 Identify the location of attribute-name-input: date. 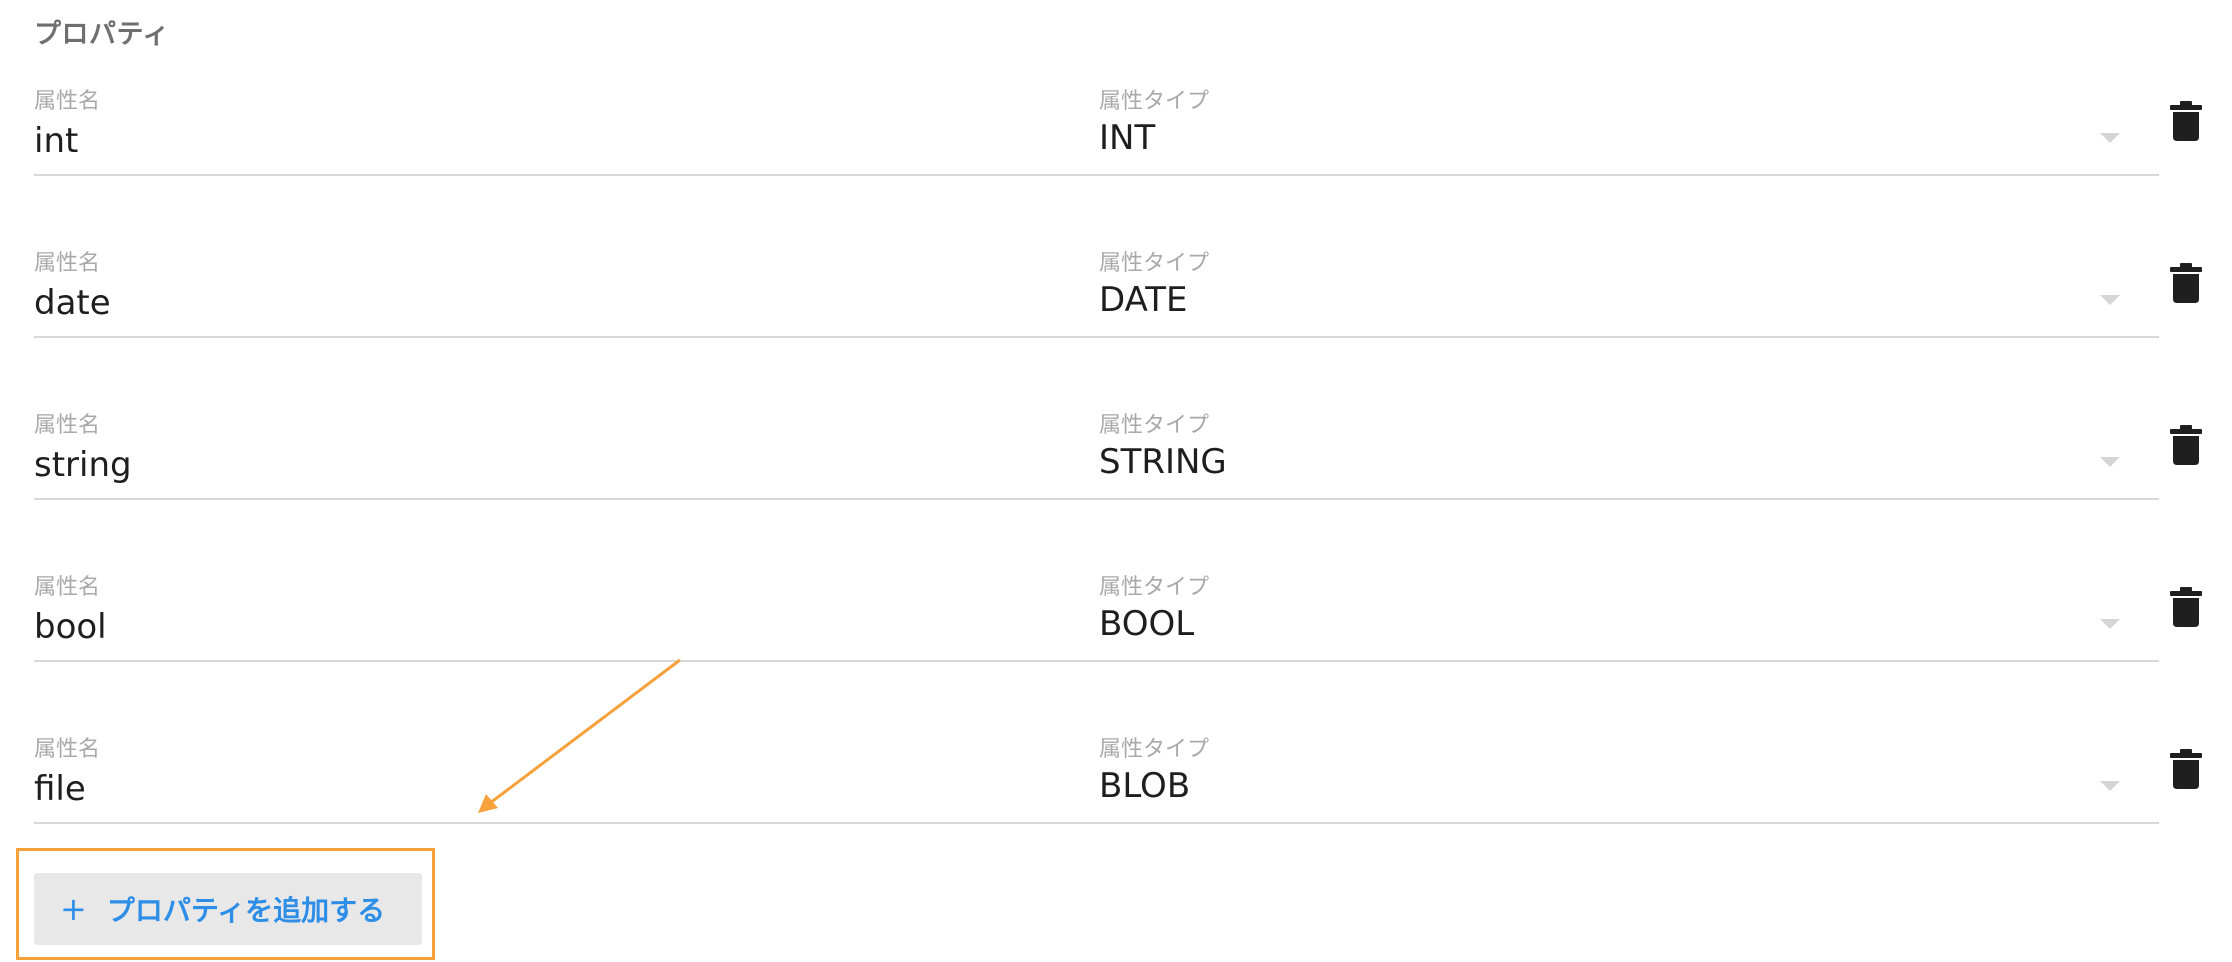
(72, 303).